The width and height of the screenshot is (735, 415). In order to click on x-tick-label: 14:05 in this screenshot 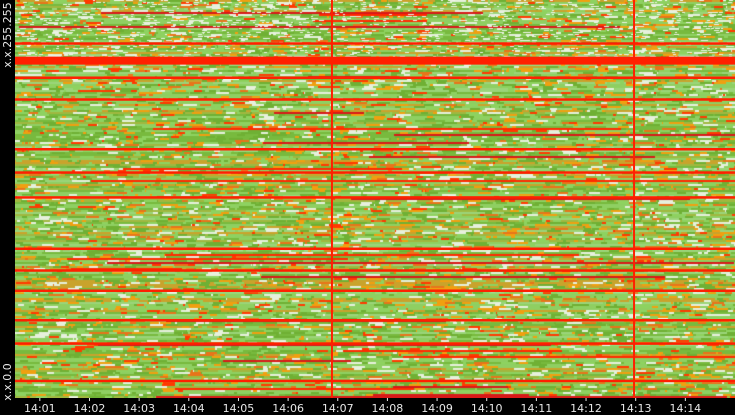, I will do `click(239, 408)`.